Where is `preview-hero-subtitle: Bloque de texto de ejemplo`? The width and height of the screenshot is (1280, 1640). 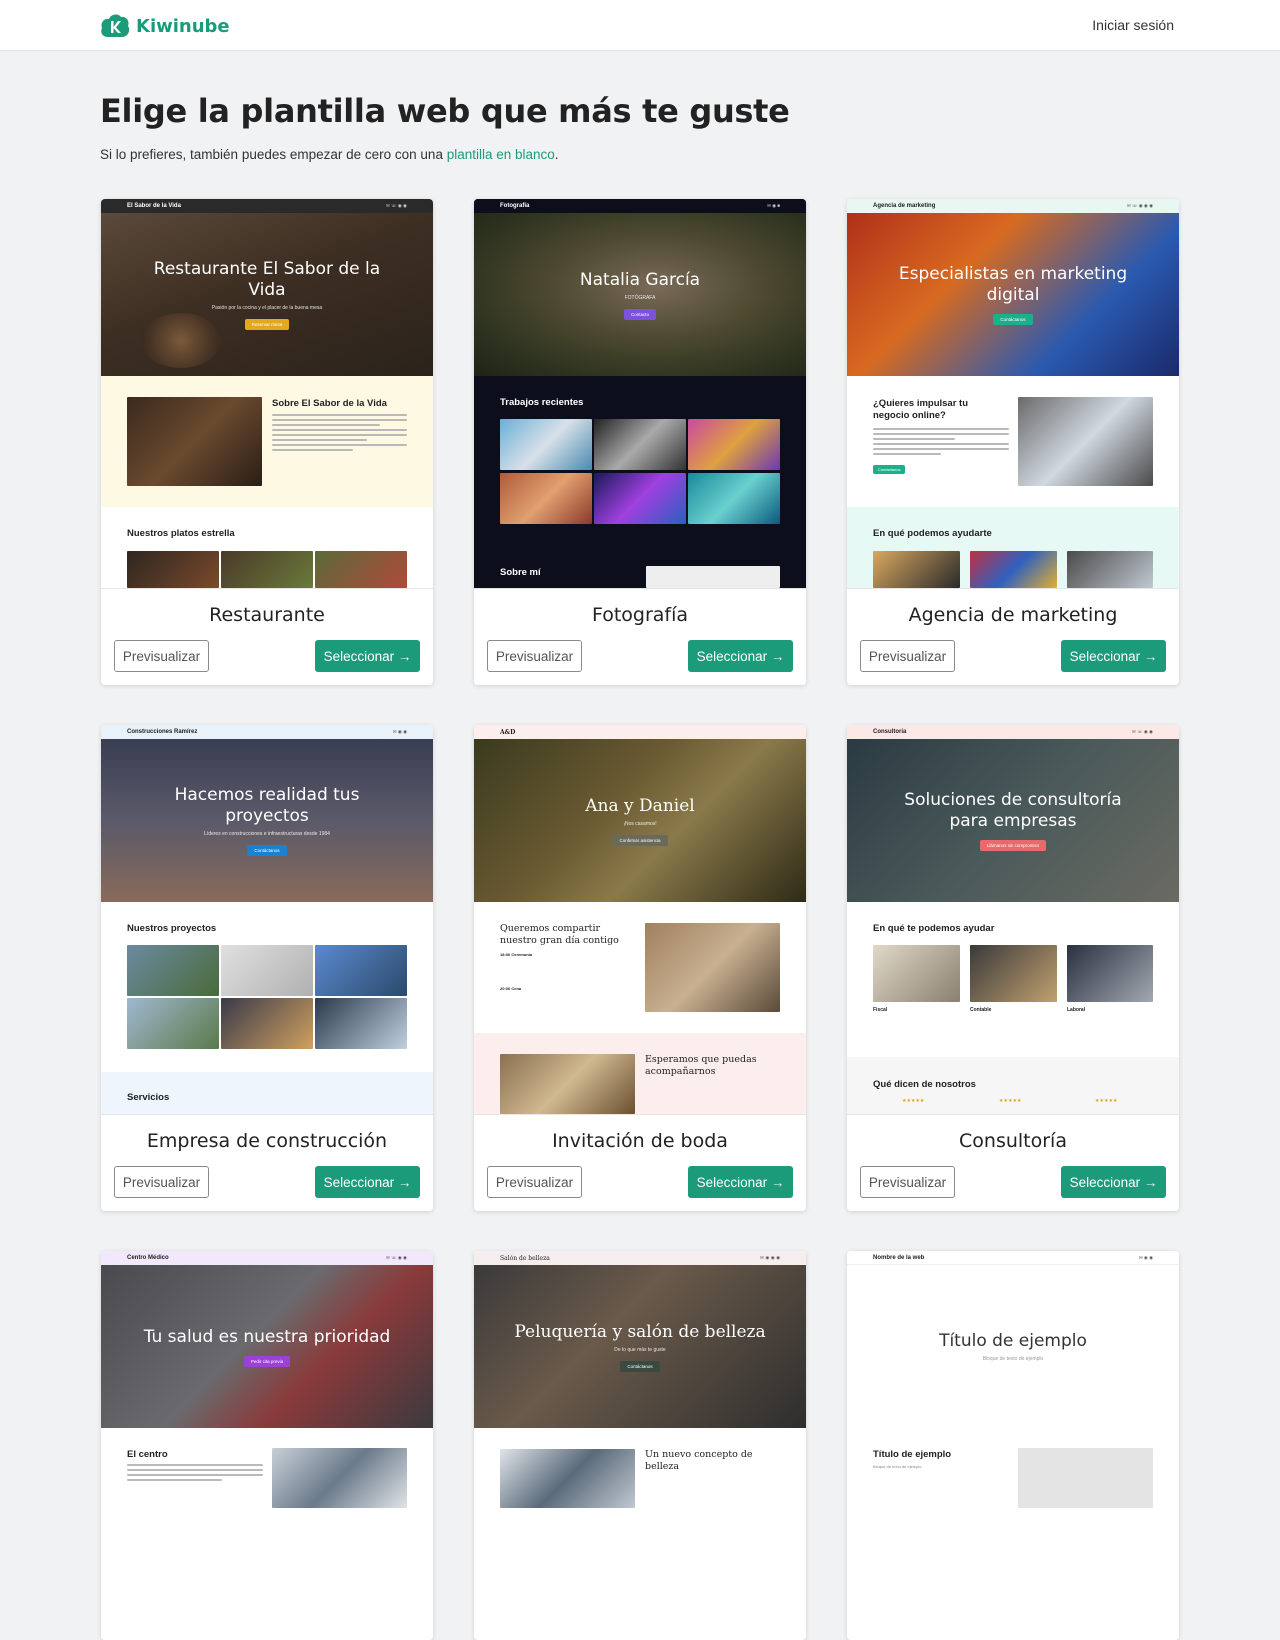 preview-hero-subtitle: Bloque de texto de ejemplo is located at coordinates (1013, 1359).